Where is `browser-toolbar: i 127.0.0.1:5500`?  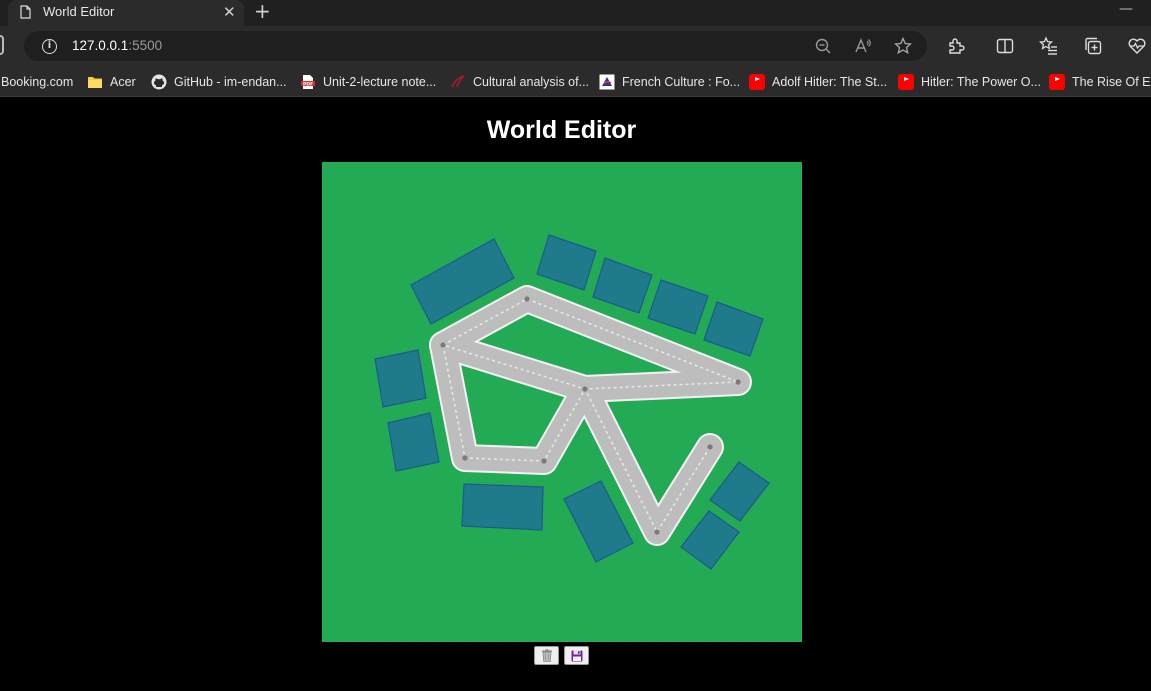 browser-toolbar: i 127.0.0.1:5500 is located at coordinates (575, 46).